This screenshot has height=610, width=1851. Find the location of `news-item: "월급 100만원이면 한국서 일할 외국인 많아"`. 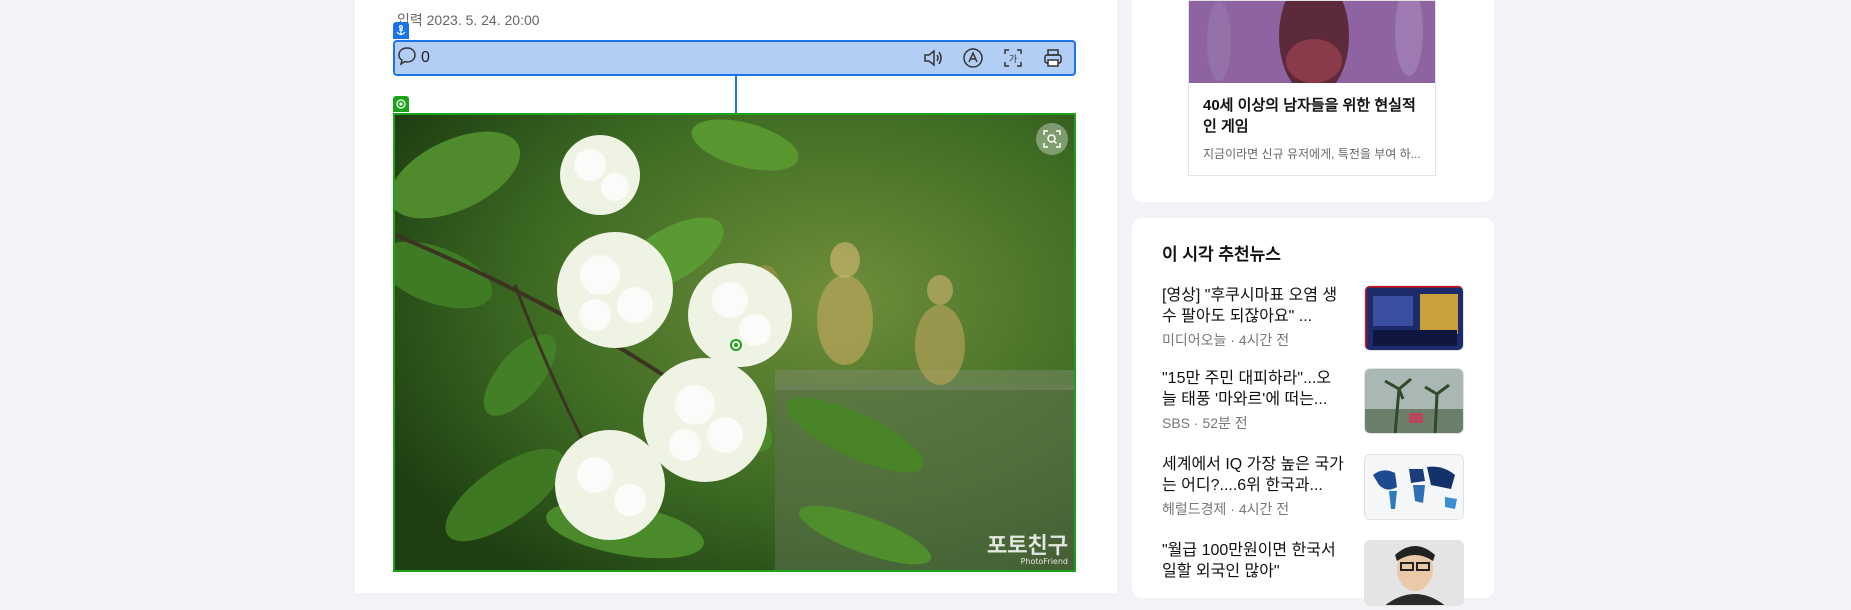

news-item: "월급 100만원이면 한국서 일할 외국인 많아" is located at coordinates (1313, 575).